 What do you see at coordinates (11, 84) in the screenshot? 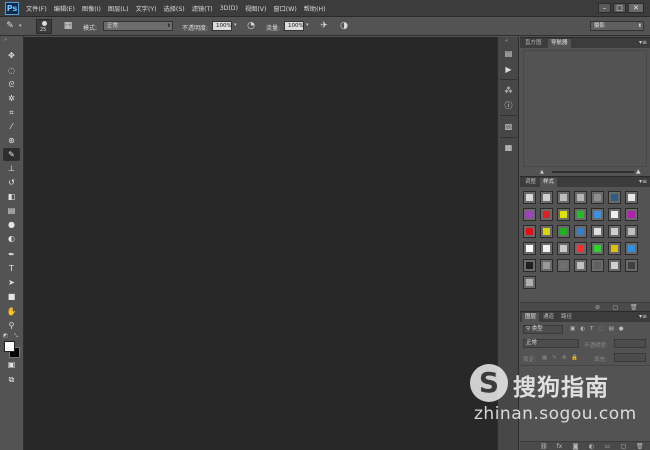
I see `lasso-tool-icon: ᘓ` at bounding box center [11, 84].